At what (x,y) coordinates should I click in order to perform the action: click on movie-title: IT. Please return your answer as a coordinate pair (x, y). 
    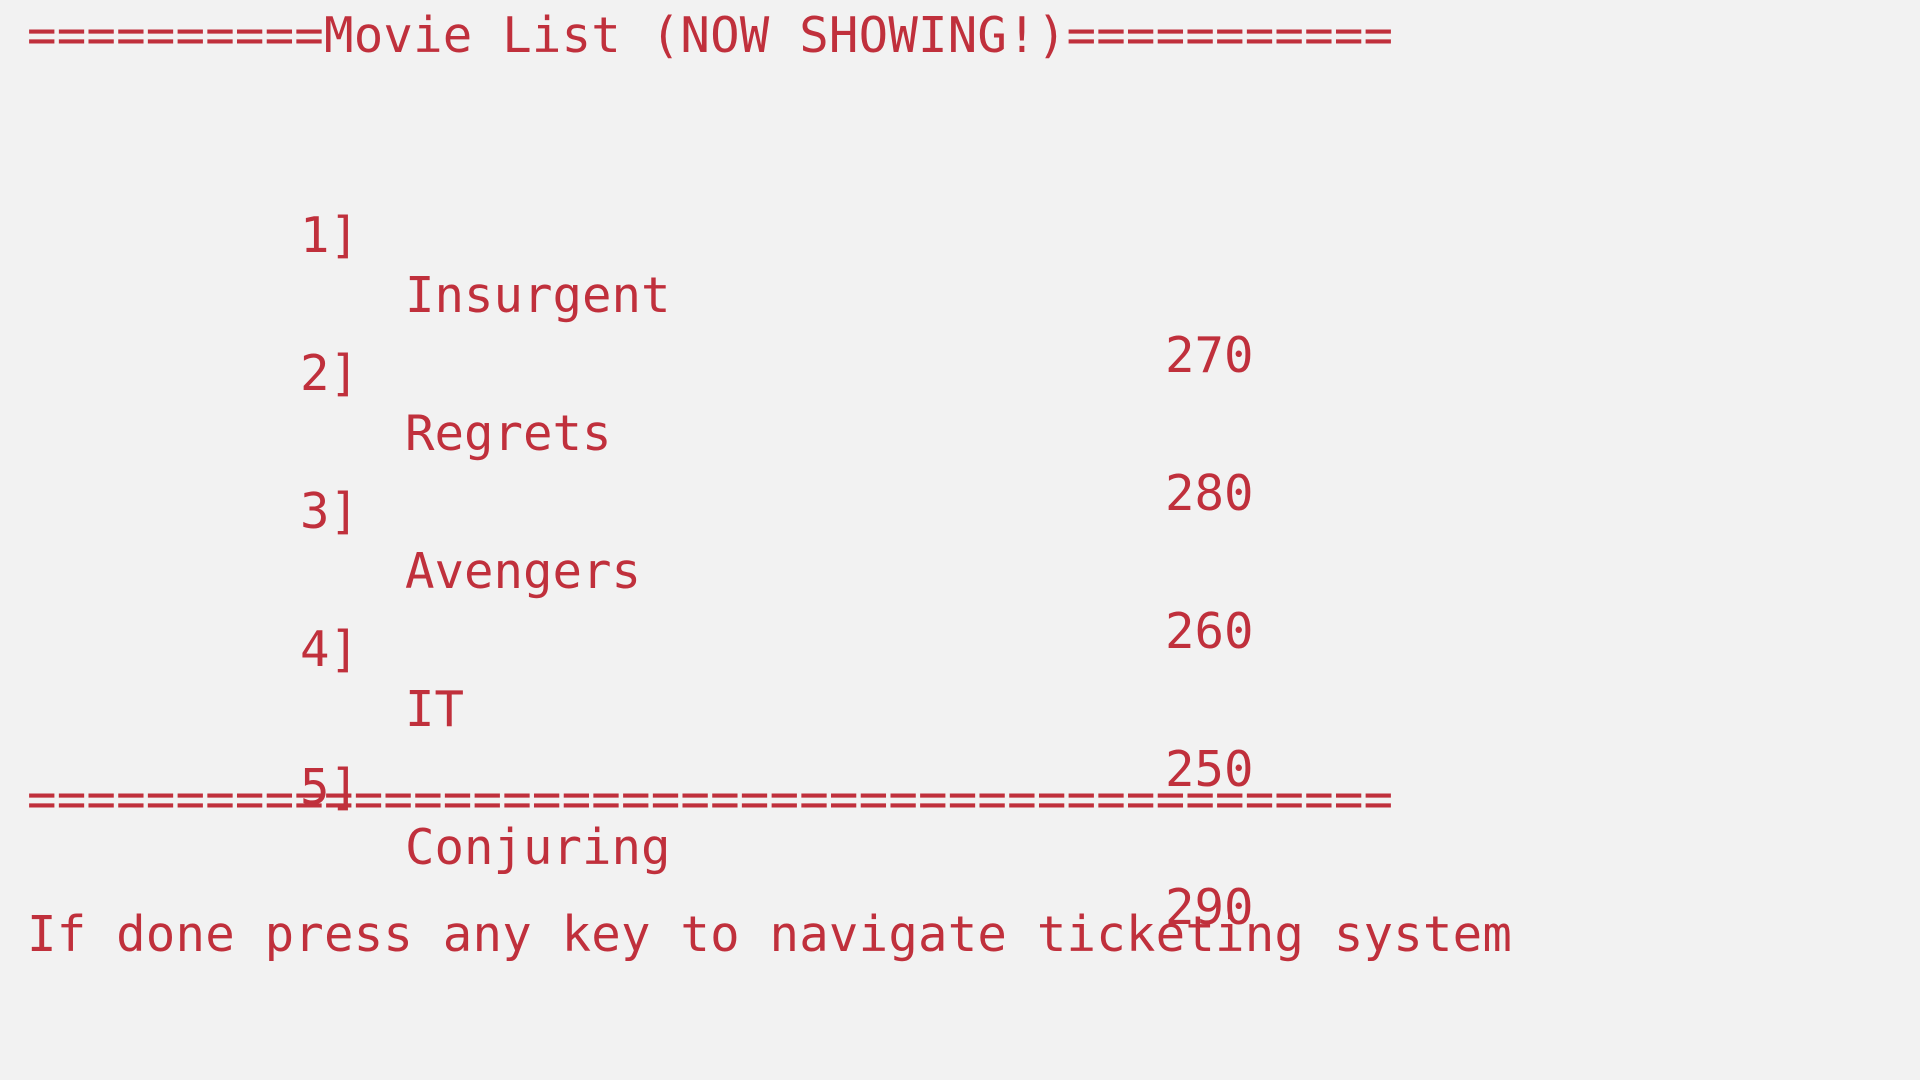
    Looking at the image, I should click on (435, 709).